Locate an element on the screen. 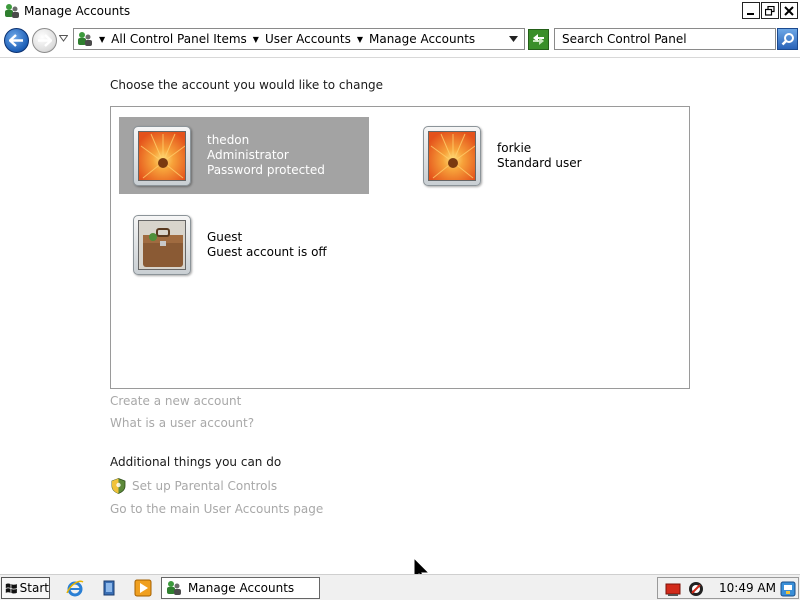  account-status: Password protected is located at coordinates (266, 170).